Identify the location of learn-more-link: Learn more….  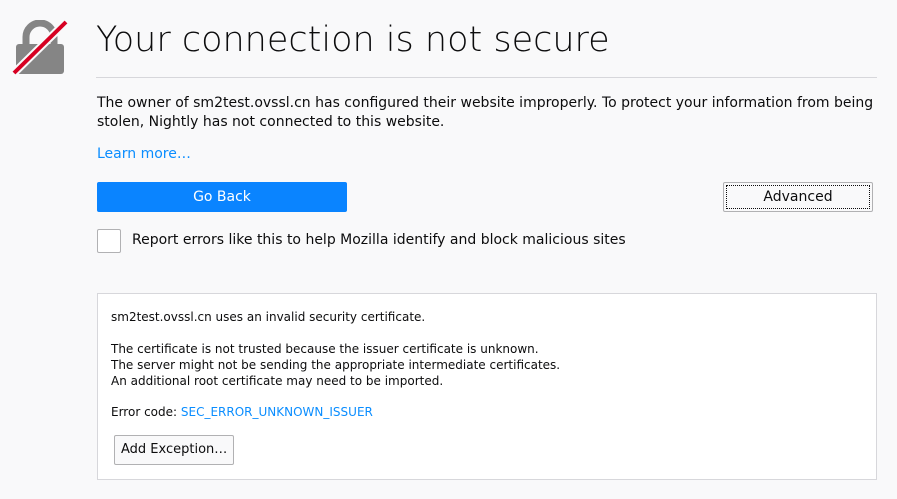
(144, 154).